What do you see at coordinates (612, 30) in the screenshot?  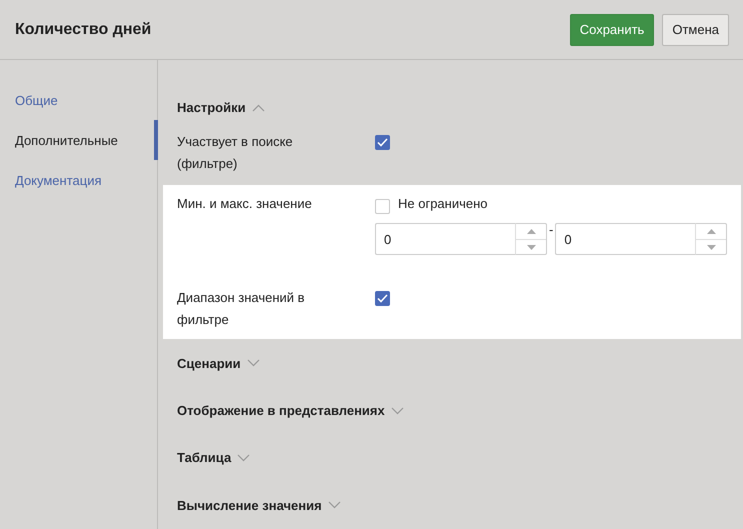 I see `save-button: Сохранить` at bounding box center [612, 30].